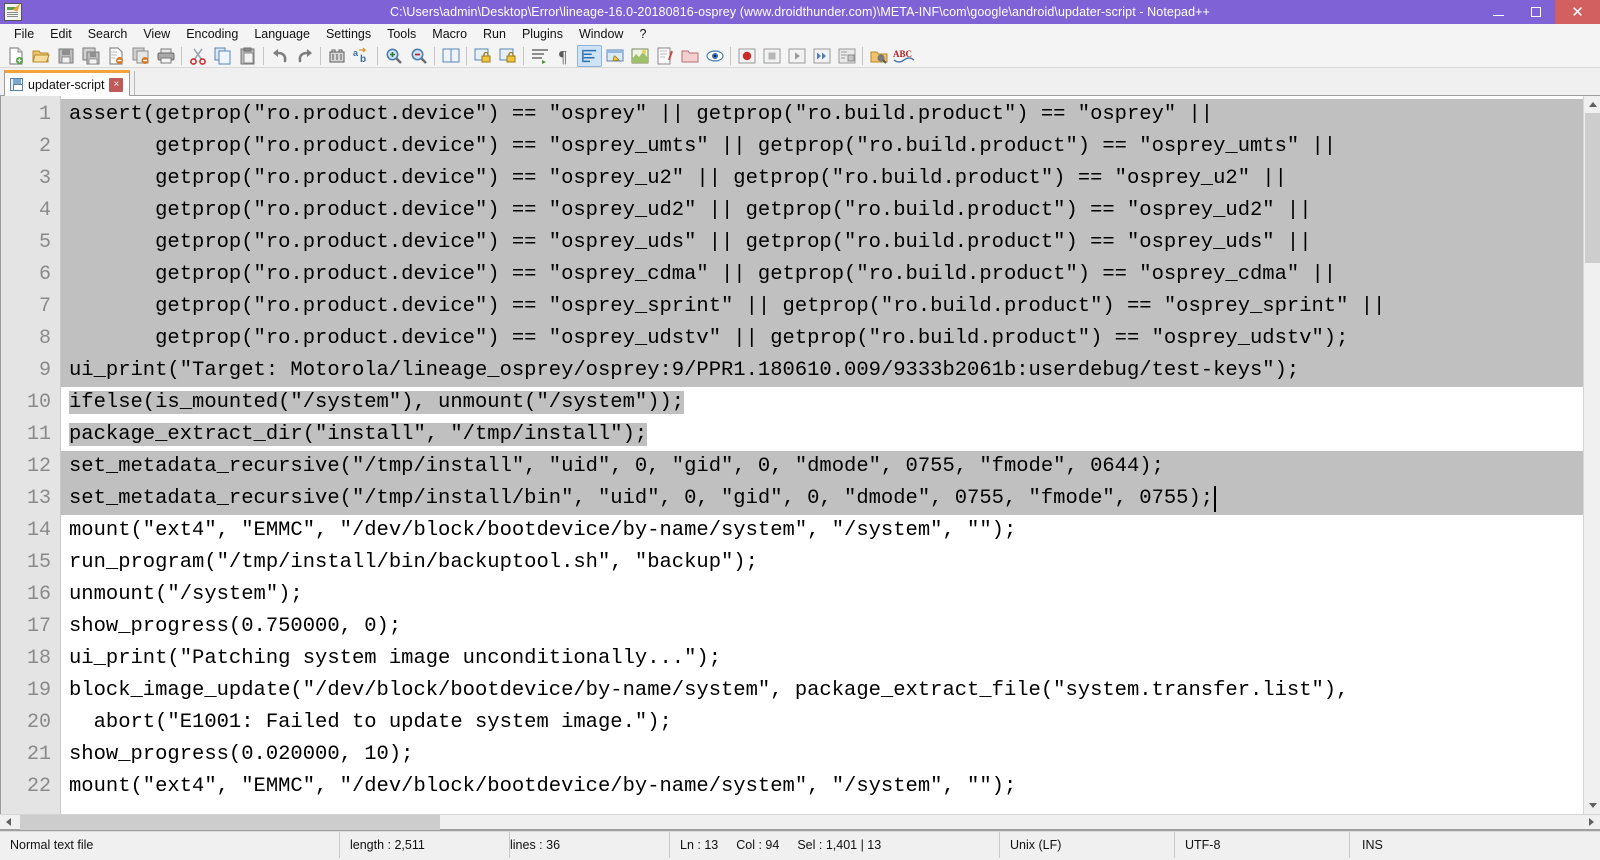 This screenshot has height=860, width=1600. What do you see at coordinates (830, 627) in the screenshot?
I see `code-line: show_progress(0.750000, 0);` at bounding box center [830, 627].